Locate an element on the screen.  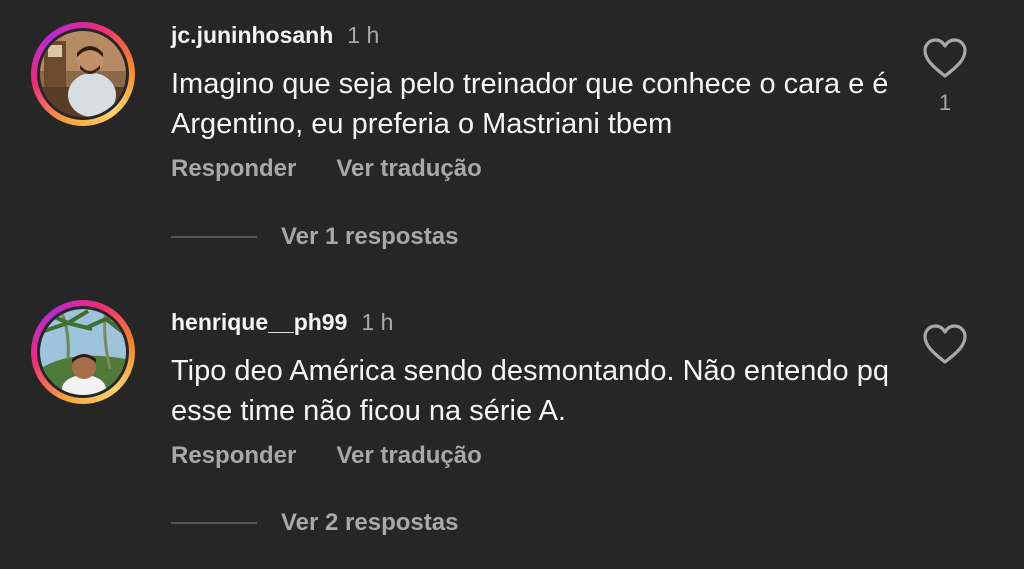
username-text: henrique__ph99 is located at coordinates (259, 322).